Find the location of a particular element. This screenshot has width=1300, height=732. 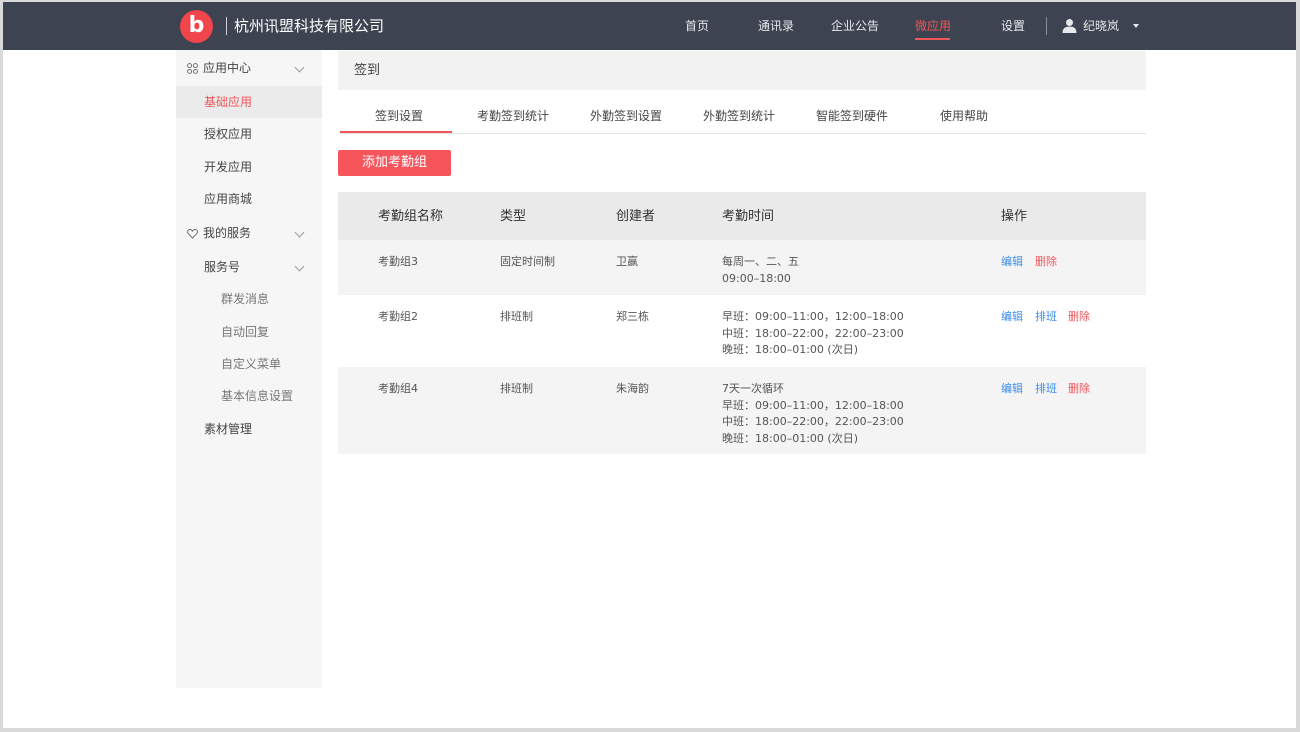

table-header: 考勤组名称 类型 创建者 考勤时间 操作 is located at coordinates (742, 216).